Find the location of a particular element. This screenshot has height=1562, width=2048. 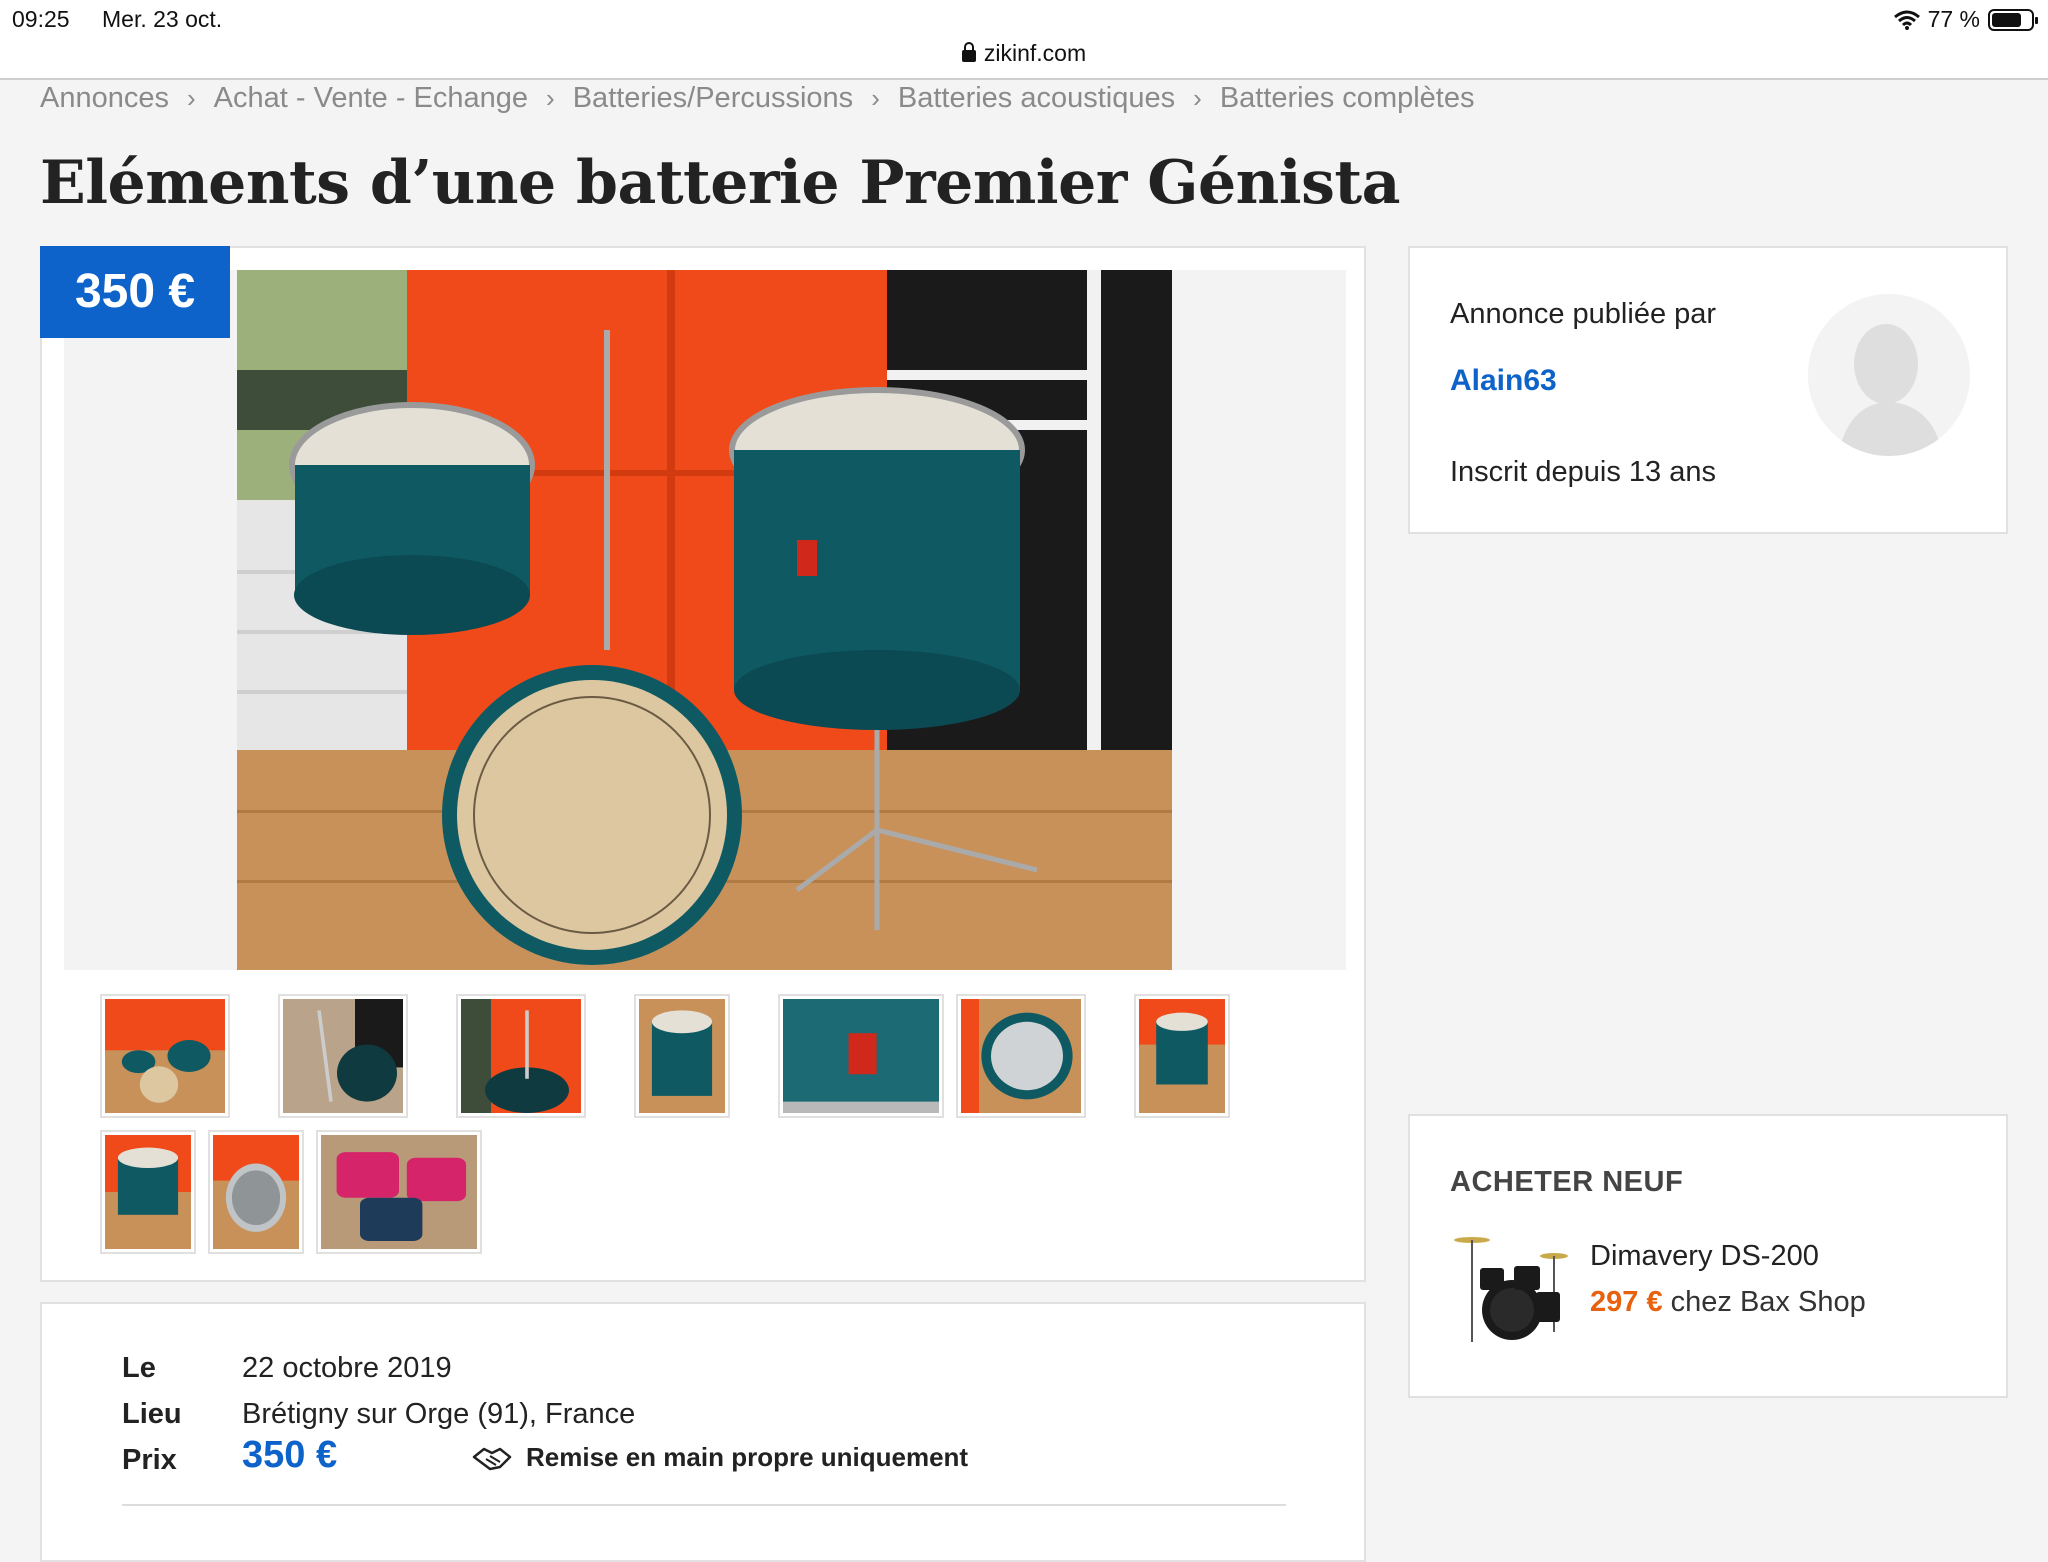

breadcrumb-item: Batteries/Percussions is located at coordinates (713, 98).